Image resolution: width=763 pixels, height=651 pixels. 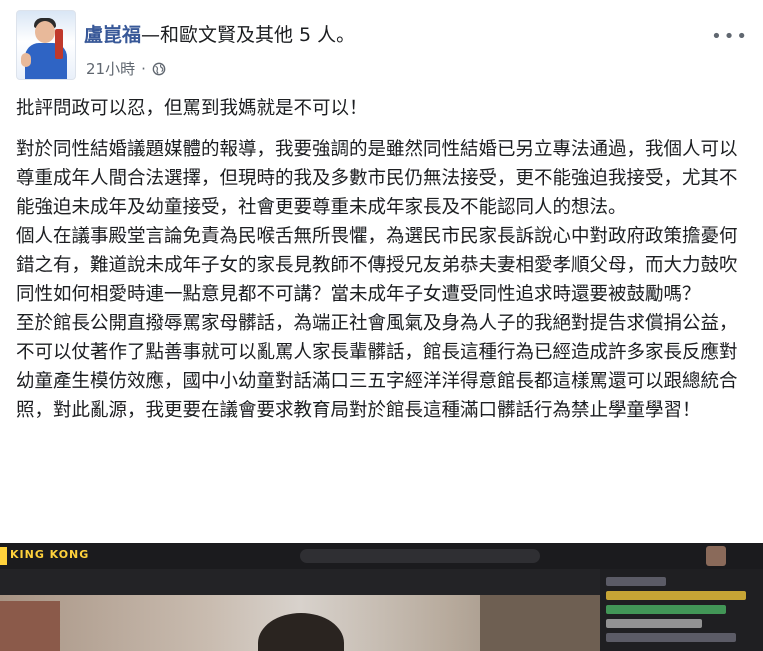 What do you see at coordinates (192, 108) in the screenshot?
I see `post-headline: 批評問政可以忍，但罵到我媽就是不可以！` at bounding box center [192, 108].